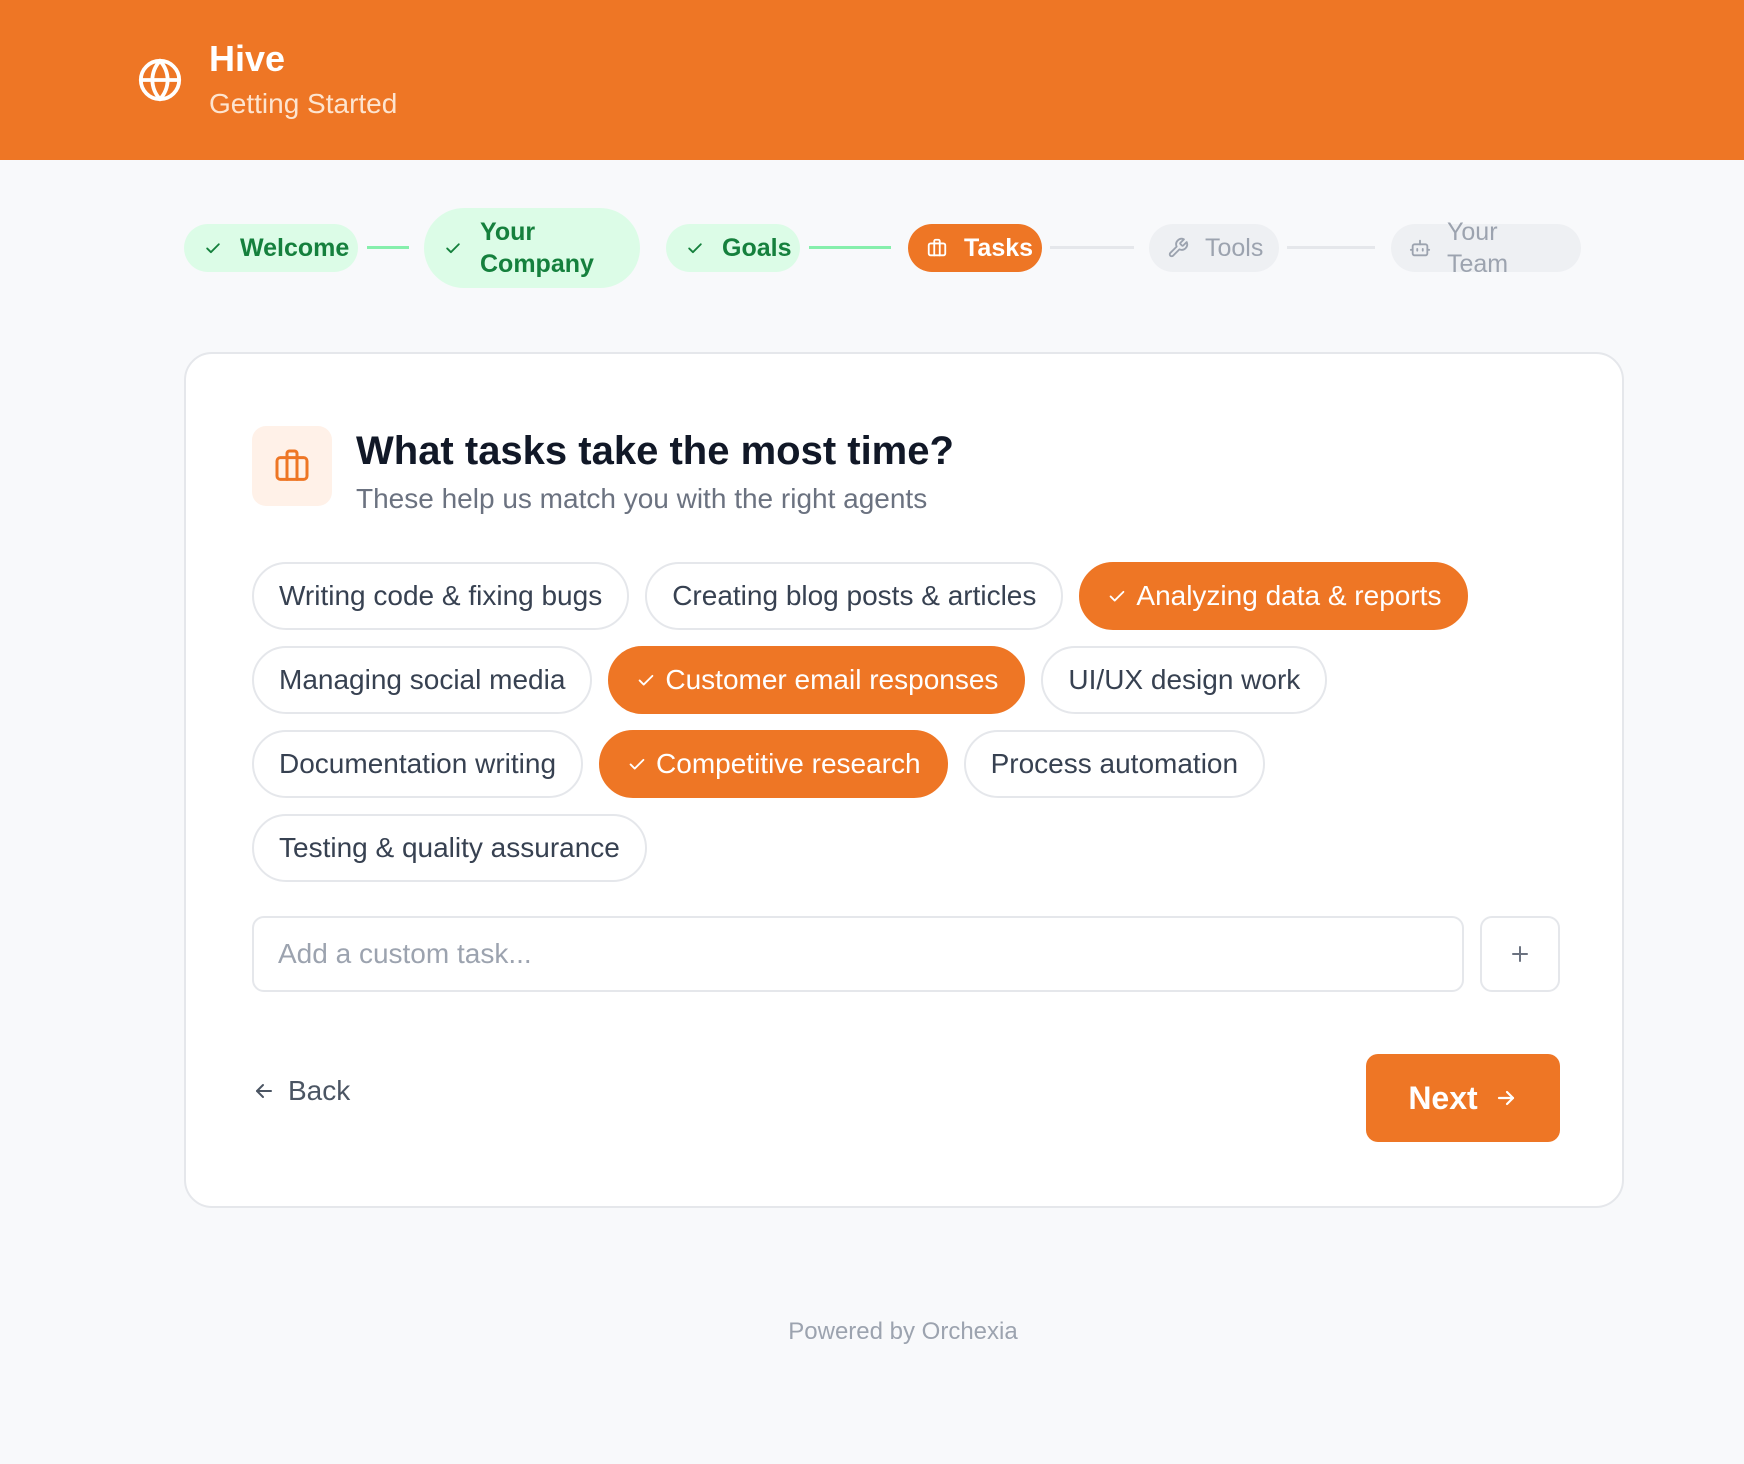  I want to click on custom-task-row, so click(907, 954).